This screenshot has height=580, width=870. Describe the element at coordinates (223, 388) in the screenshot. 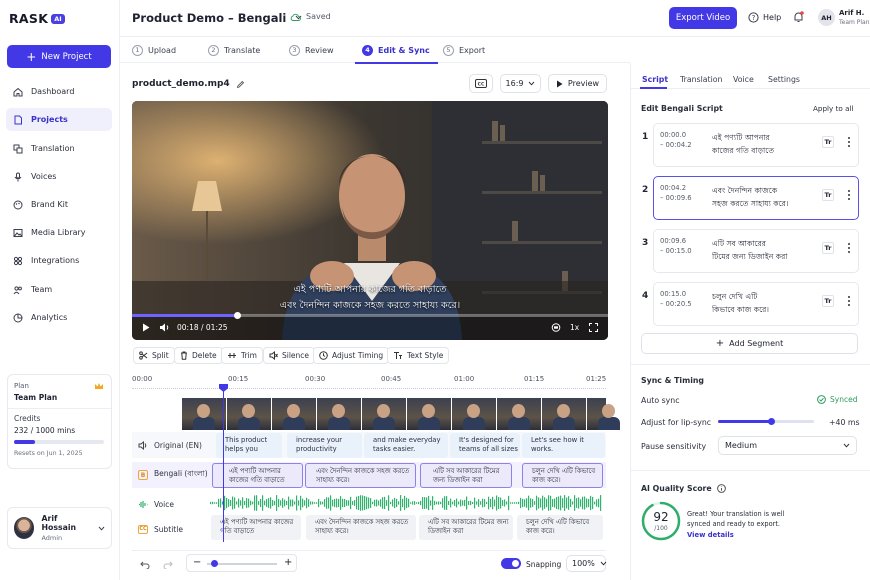

I see `playhead-handle` at that location.